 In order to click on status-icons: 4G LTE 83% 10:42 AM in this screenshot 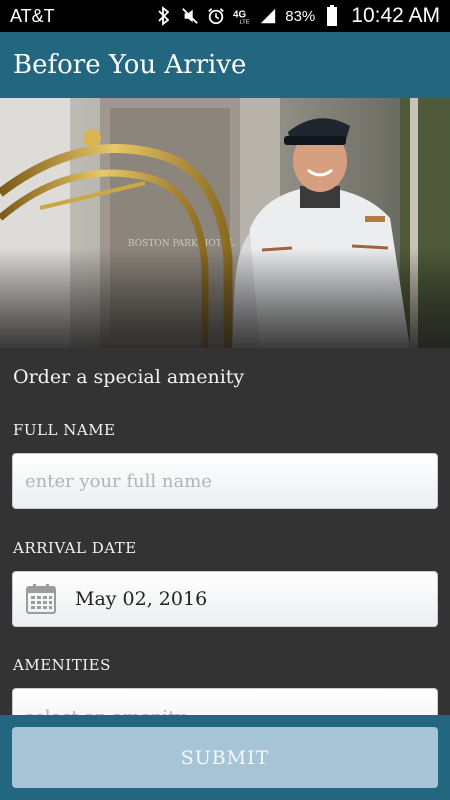, I will do `click(297, 16)`.